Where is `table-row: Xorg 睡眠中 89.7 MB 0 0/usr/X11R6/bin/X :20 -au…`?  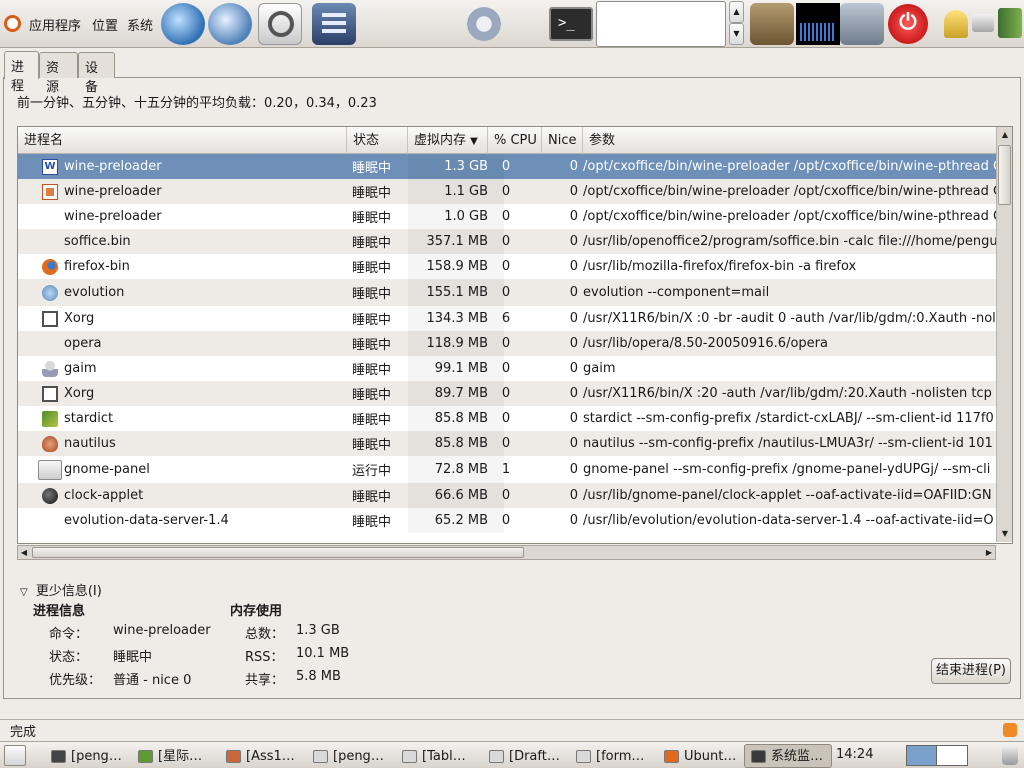 table-row: Xorg 睡眠中 89.7 MB 0 0/usr/X11R6/bin/X :20 -au… is located at coordinates (507, 393).